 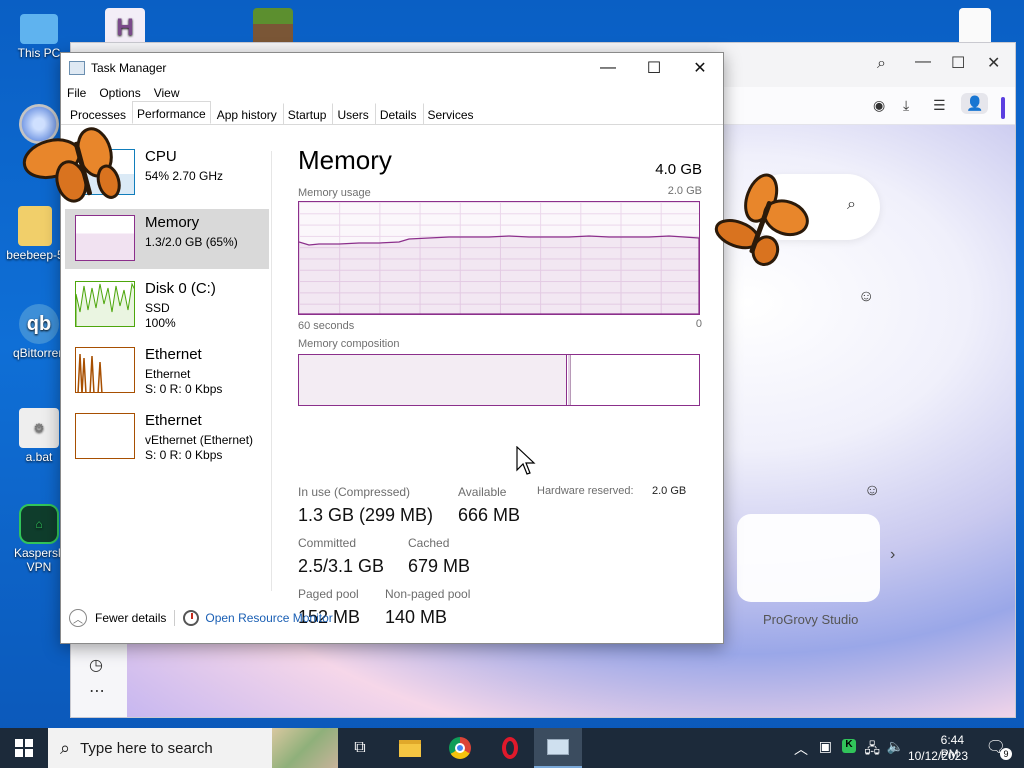 I want to click on title-bar: Task Manager — ☐ ✕, so click(x=392, y=68).